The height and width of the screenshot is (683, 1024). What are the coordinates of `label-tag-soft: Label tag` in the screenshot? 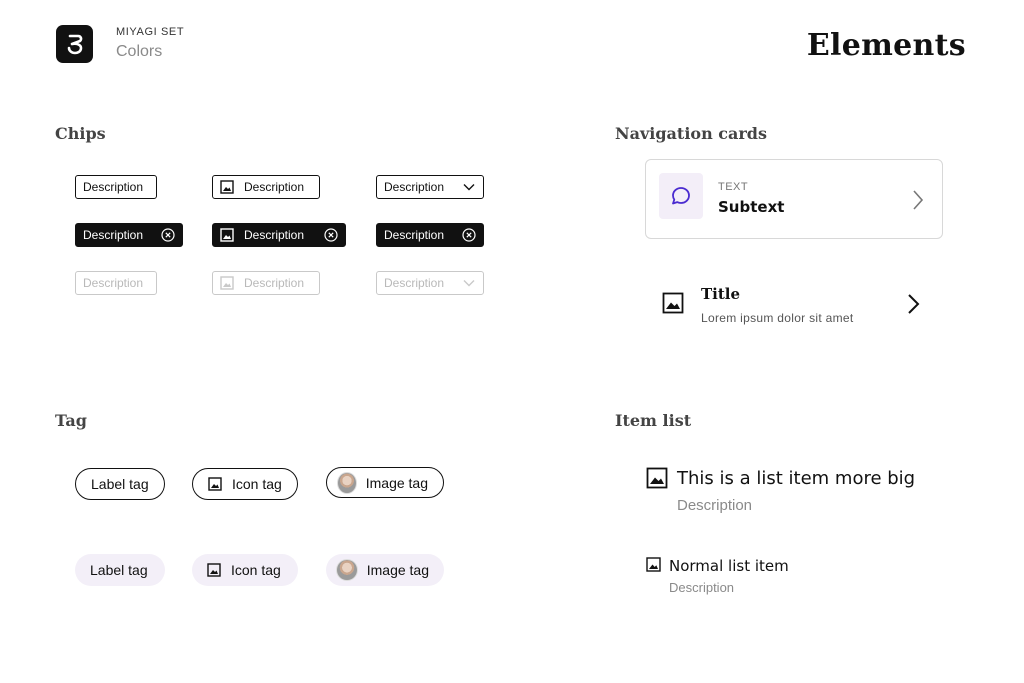 It's located at (120, 570).